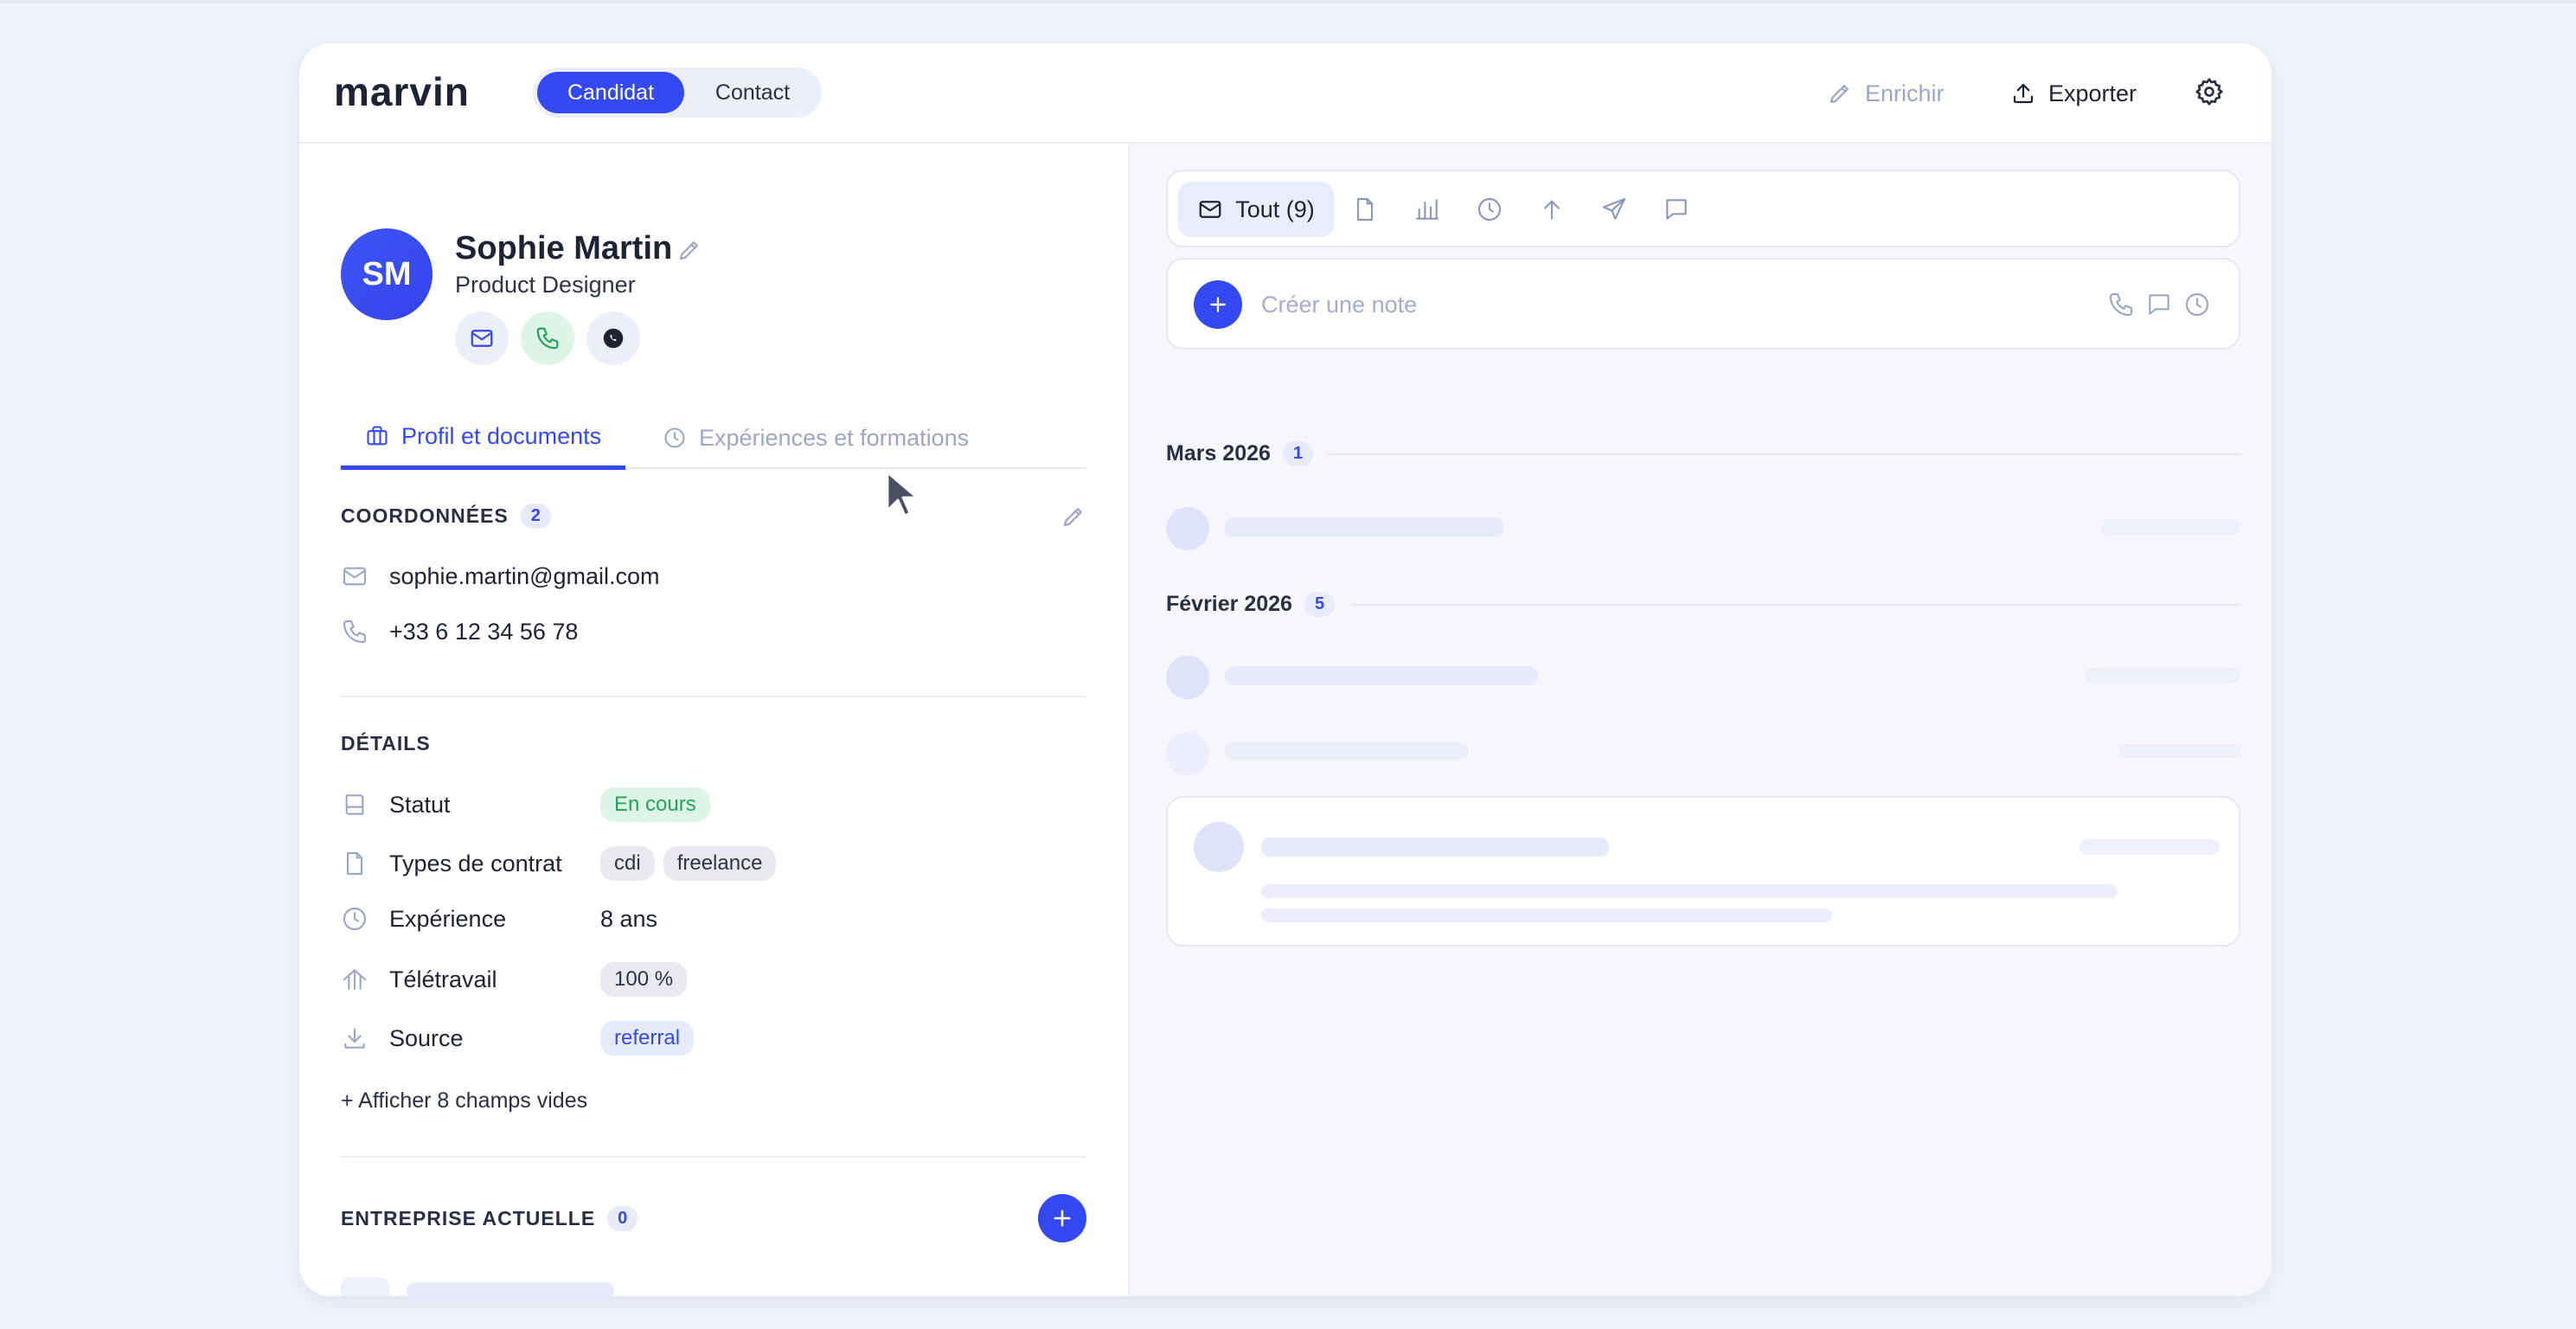 This screenshot has width=2576, height=1329. Describe the element at coordinates (720, 863) in the screenshot. I see `contract-tag-freelance: freelance` at that location.